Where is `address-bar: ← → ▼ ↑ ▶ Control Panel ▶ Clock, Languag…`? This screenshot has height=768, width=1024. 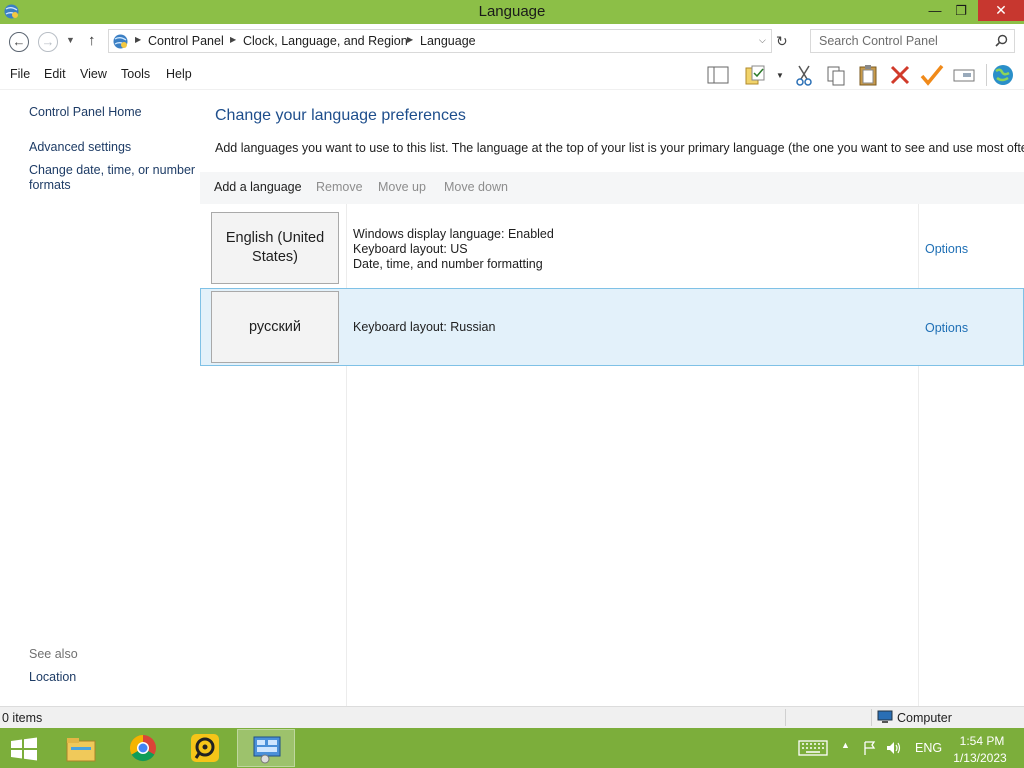
address-bar: ← → ▼ ↑ ▶ Control Panel ▶ Clock, Languag… is located at coordinates (512, 41).